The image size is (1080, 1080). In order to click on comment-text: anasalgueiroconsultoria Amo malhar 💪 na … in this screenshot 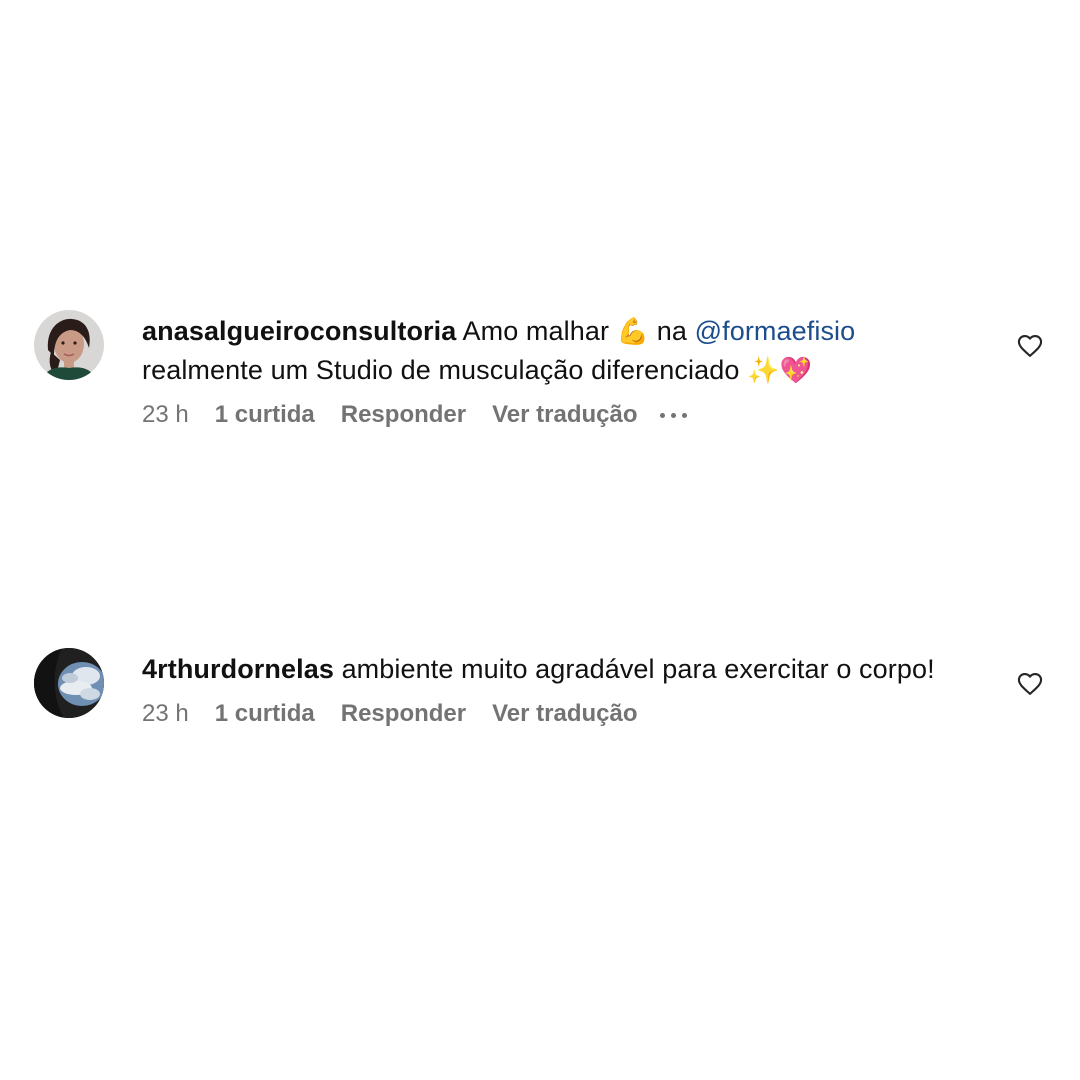, I will do `click(557, 351)`.